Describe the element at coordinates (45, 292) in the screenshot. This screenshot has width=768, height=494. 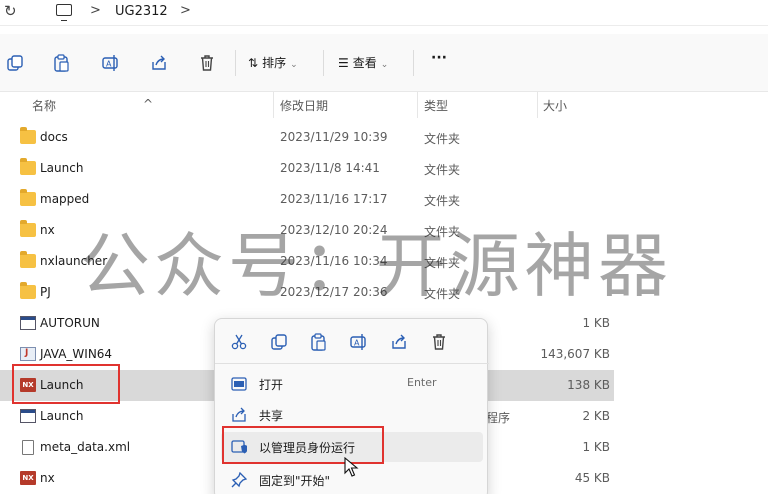
I see `file-name: PJ` at that location.